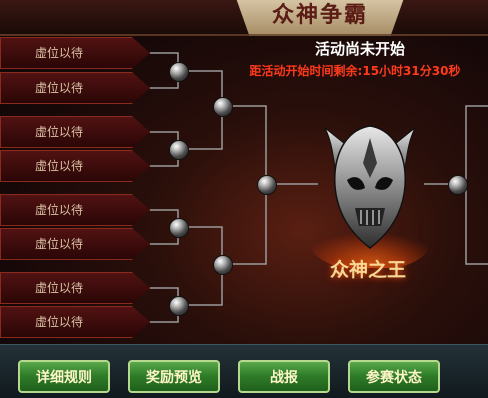 The width and height of the screenshot is (488, 398). What do you see at coordinates (58, 132) in the screenshot?
I see `slot-label-3: 虚位以待` at bounding box center [58, 132].